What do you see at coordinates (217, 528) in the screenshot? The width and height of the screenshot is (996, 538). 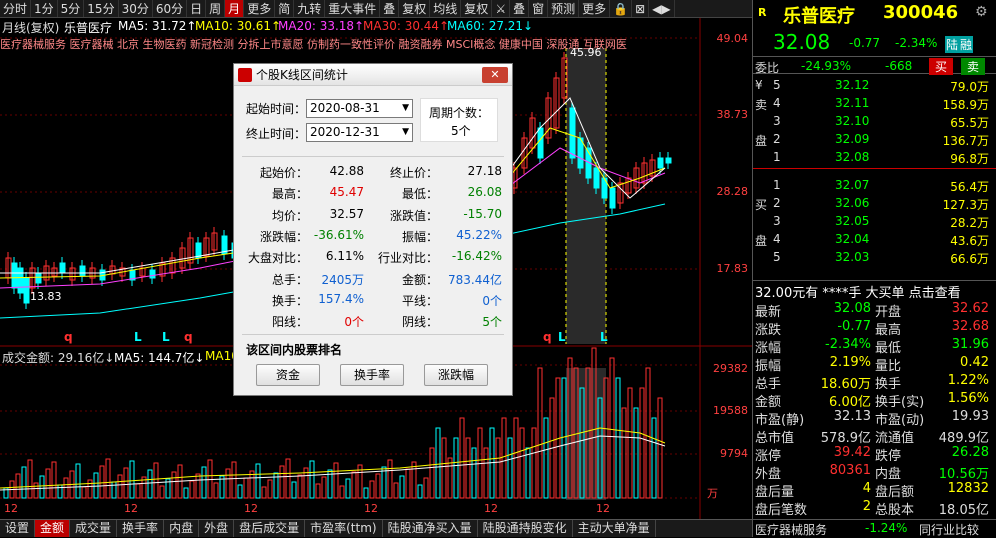 I see `indicator-tab: 外盘` at bounding box center [217, 528].